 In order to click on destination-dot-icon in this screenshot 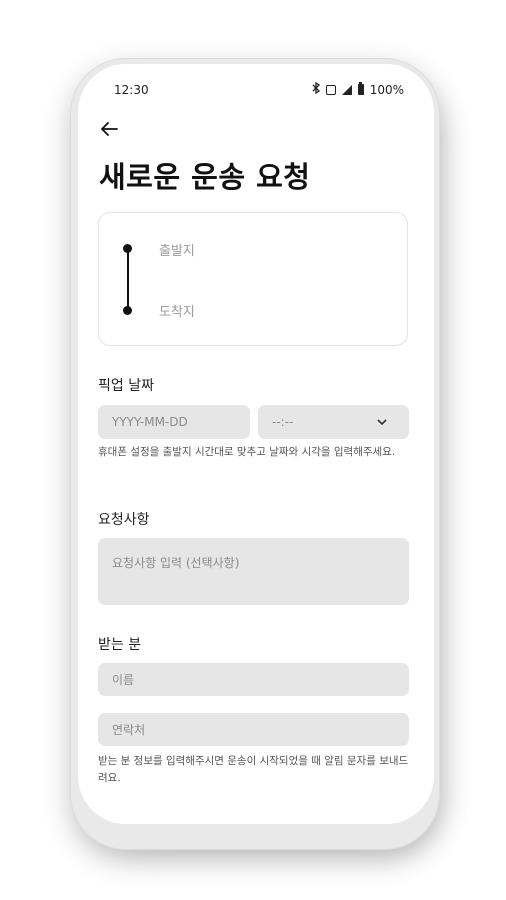, I will do `click(127, 310)`.